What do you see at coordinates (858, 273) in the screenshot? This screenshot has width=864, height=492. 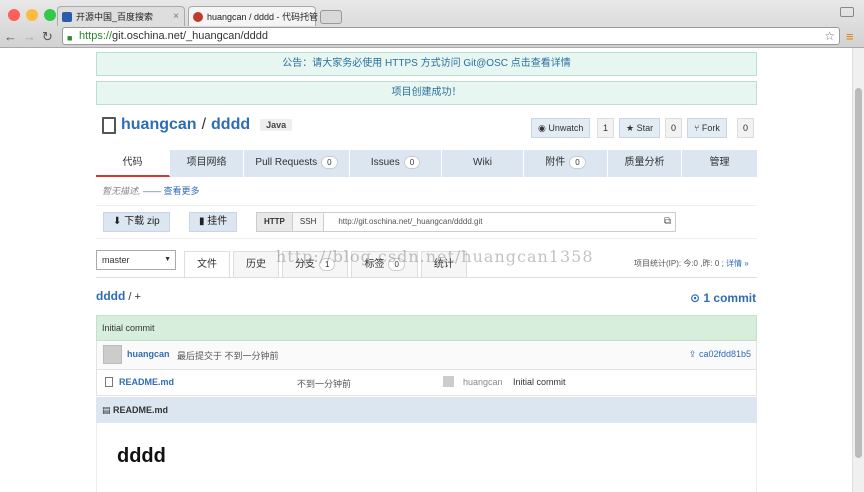 I see `scrollbar-thumb` at bounding box center [858, 273].